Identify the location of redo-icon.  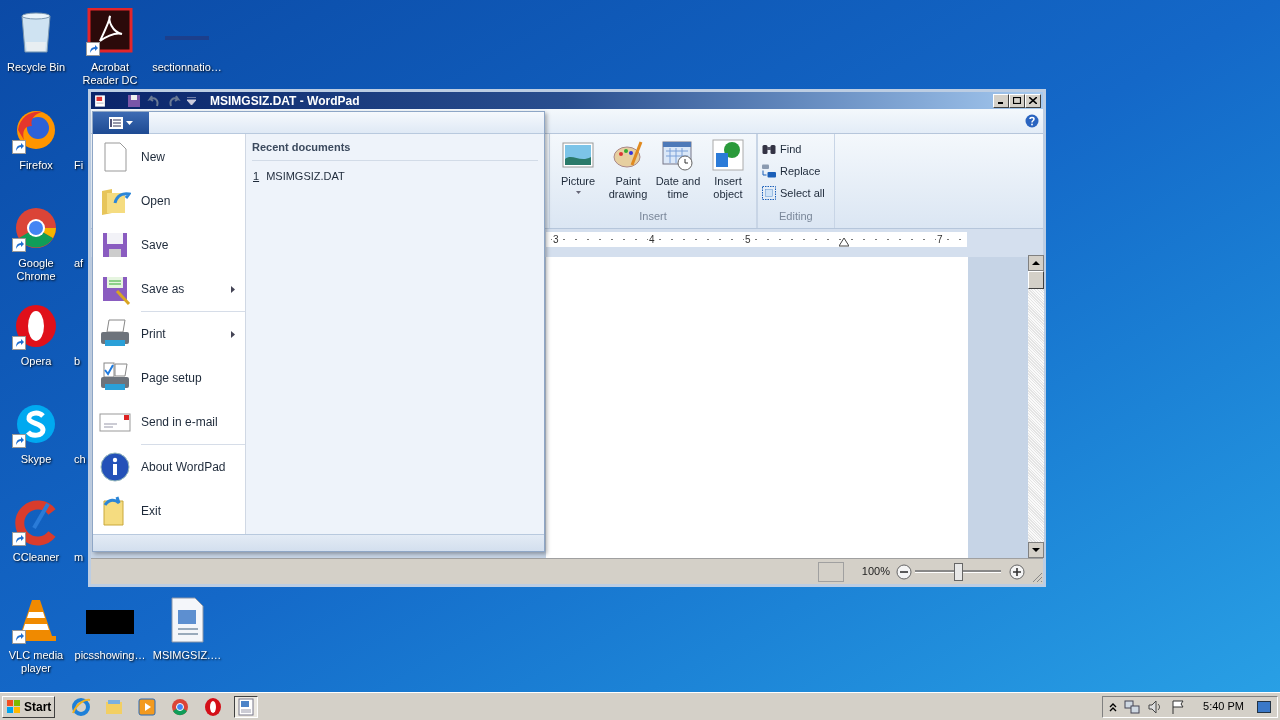
(174, 100).